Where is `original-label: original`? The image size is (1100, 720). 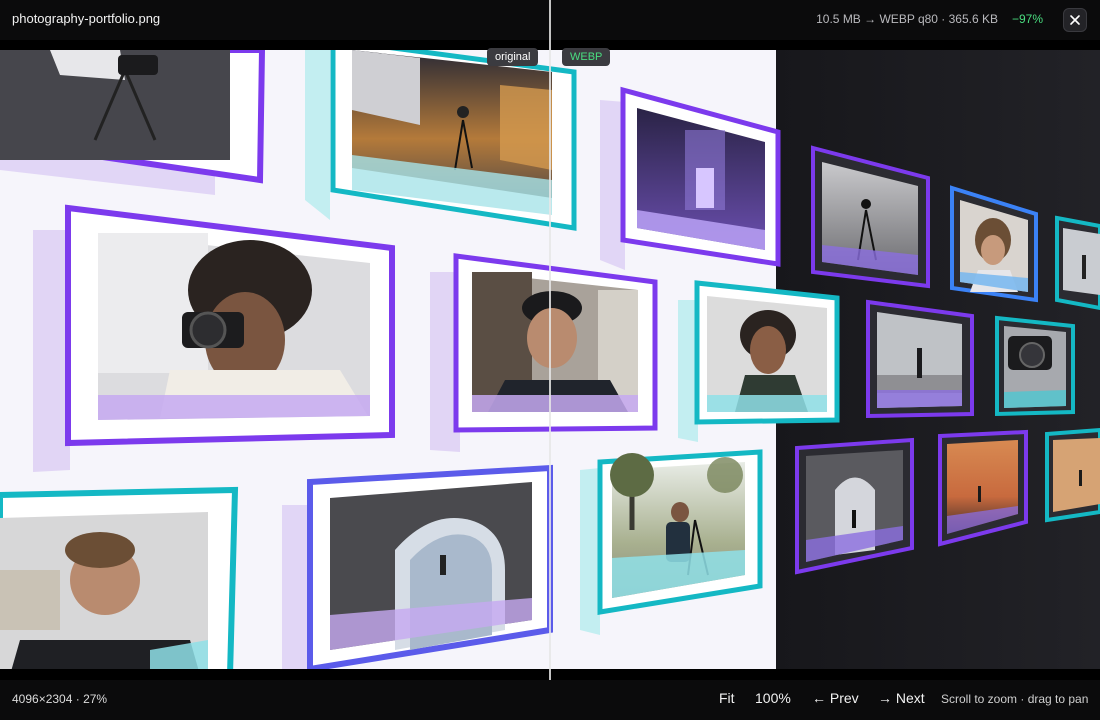 original-label: original is located at coordinates (513, 57).